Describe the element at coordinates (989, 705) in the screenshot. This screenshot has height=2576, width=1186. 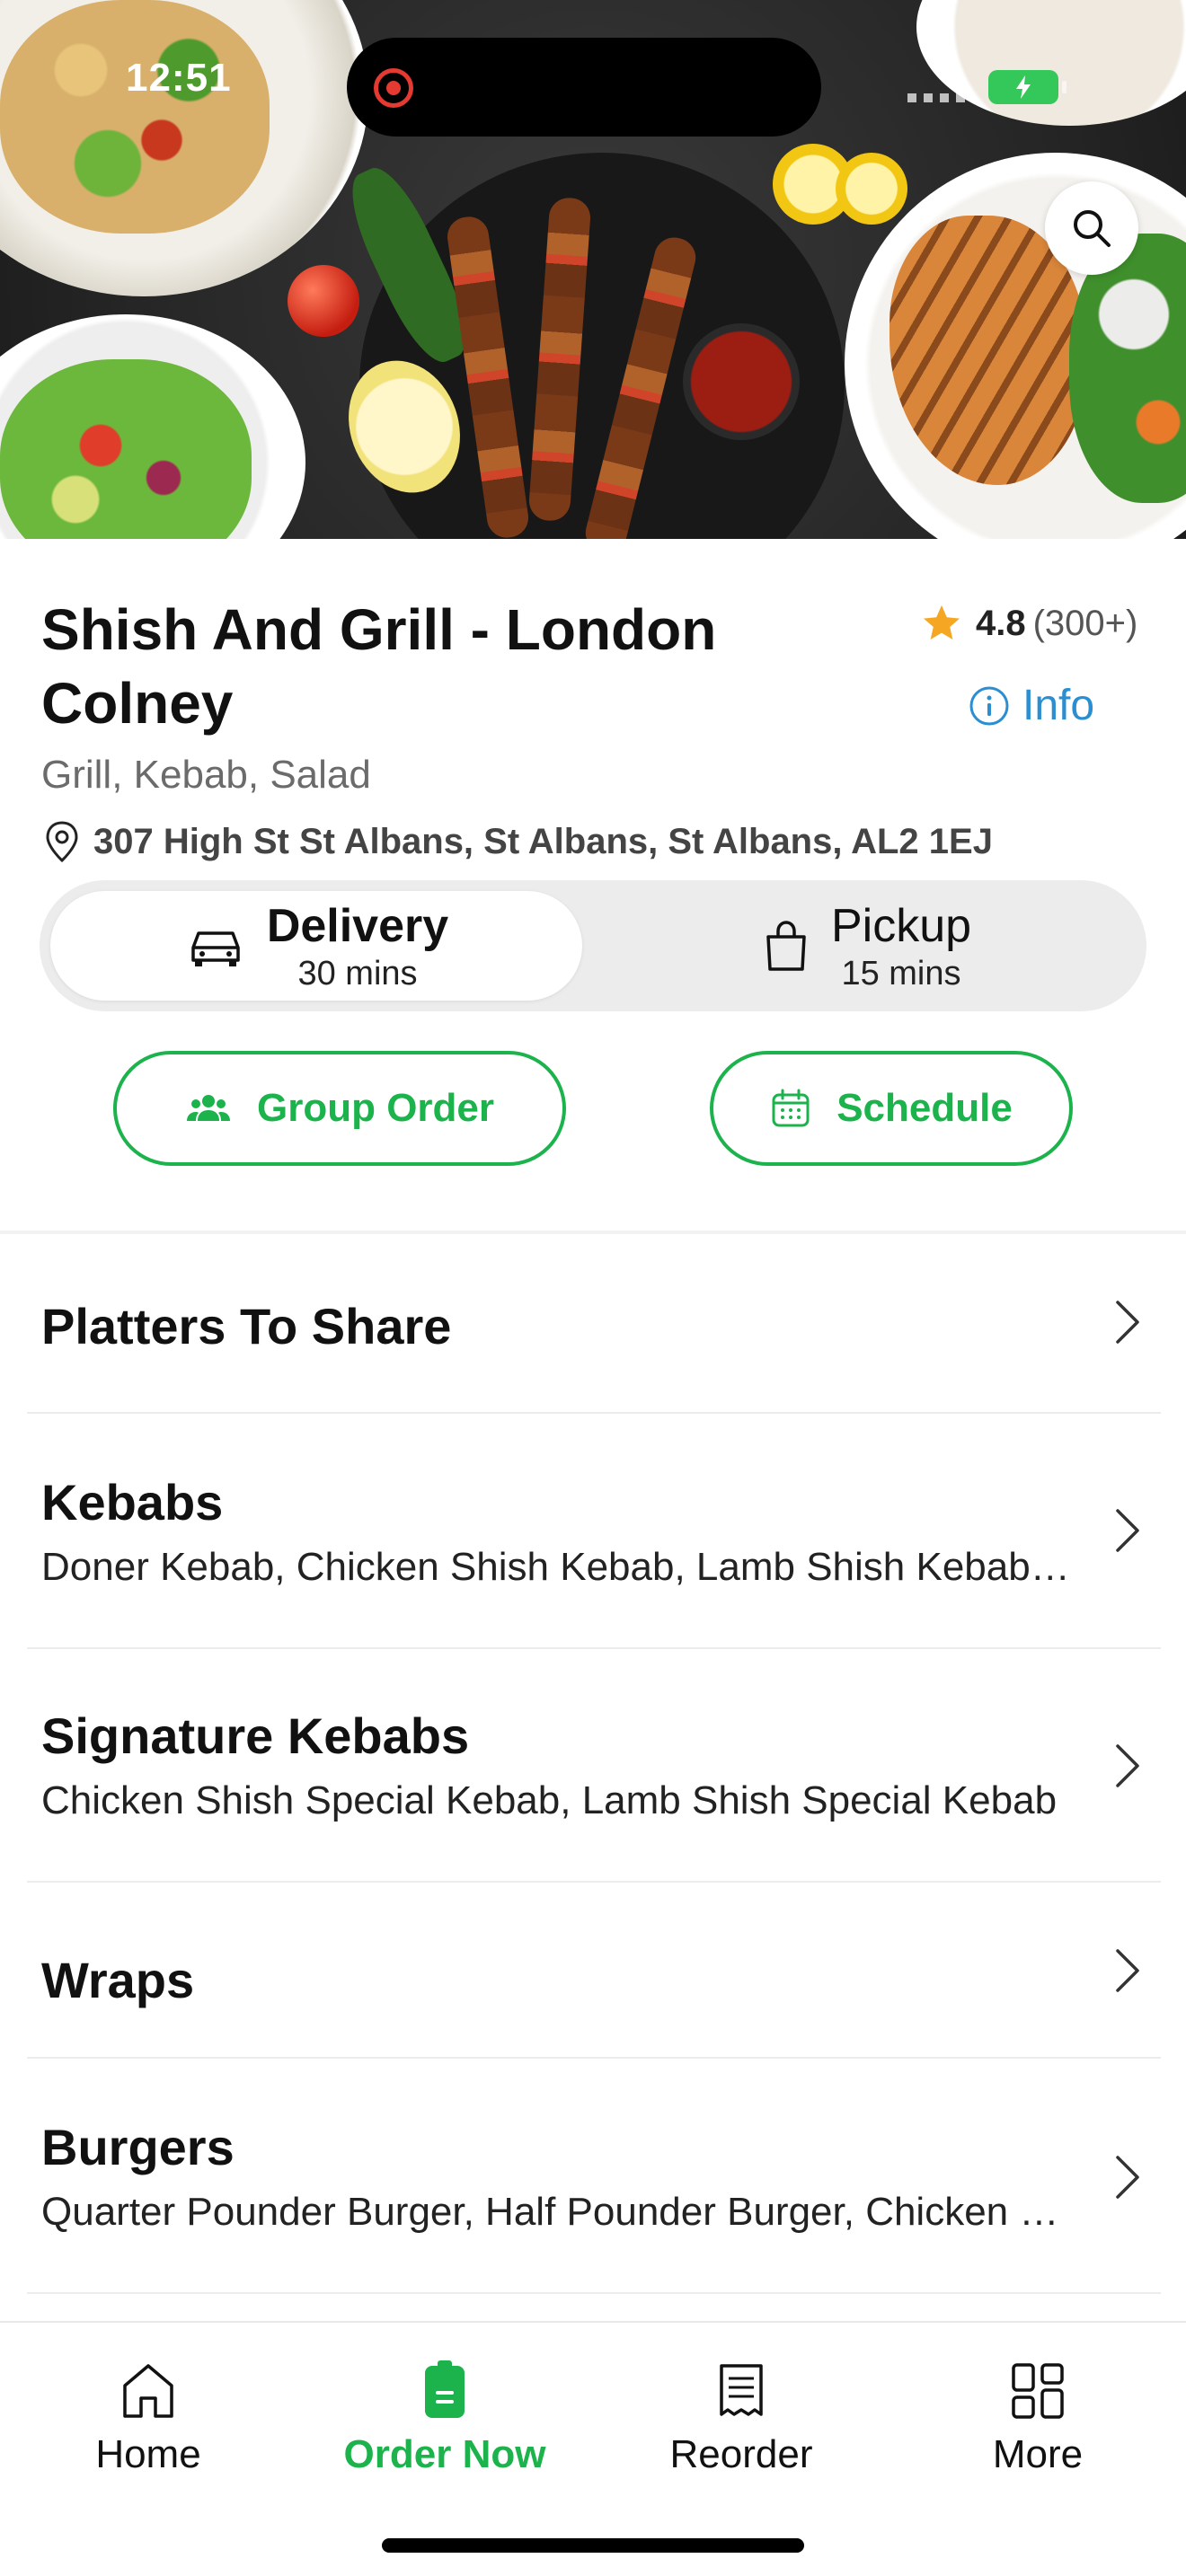
I see `info-icon` at that location.